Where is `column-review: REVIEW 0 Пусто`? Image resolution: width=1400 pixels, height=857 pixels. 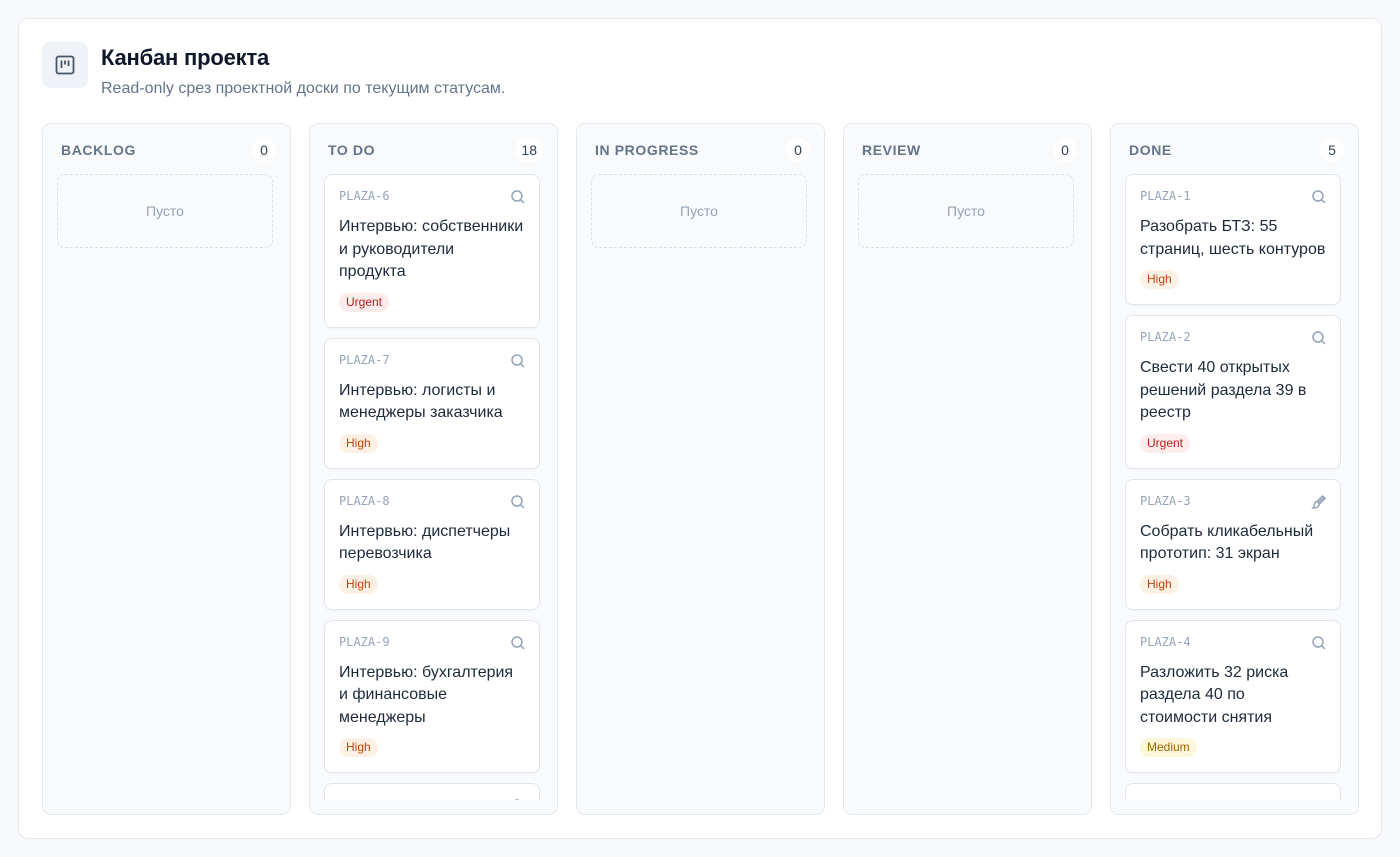
column-review: REVIEW 0 Пусто is located at coordinates (967, 469).